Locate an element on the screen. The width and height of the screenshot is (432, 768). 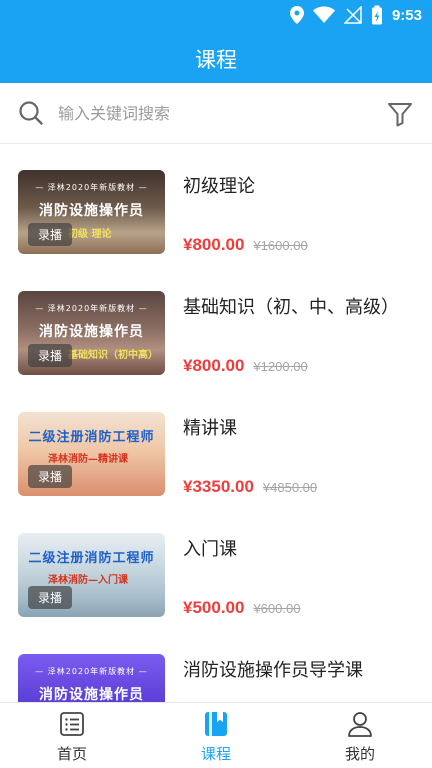
course-thumbnail: 二级注册消防工程师 泽林消防—精讲课 录播 is located at coordinates (91, 454).